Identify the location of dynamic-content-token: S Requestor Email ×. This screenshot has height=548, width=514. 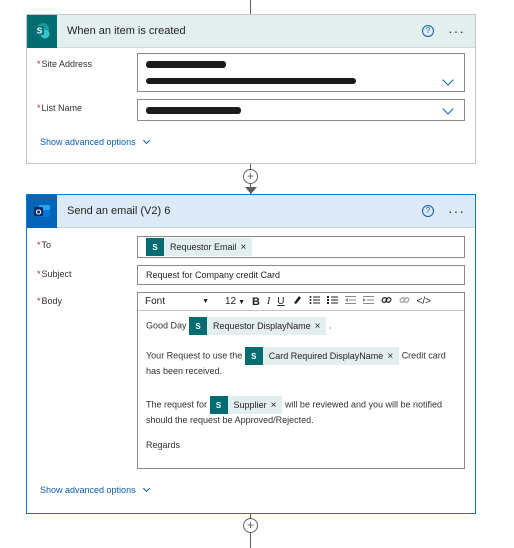
(199, 247).